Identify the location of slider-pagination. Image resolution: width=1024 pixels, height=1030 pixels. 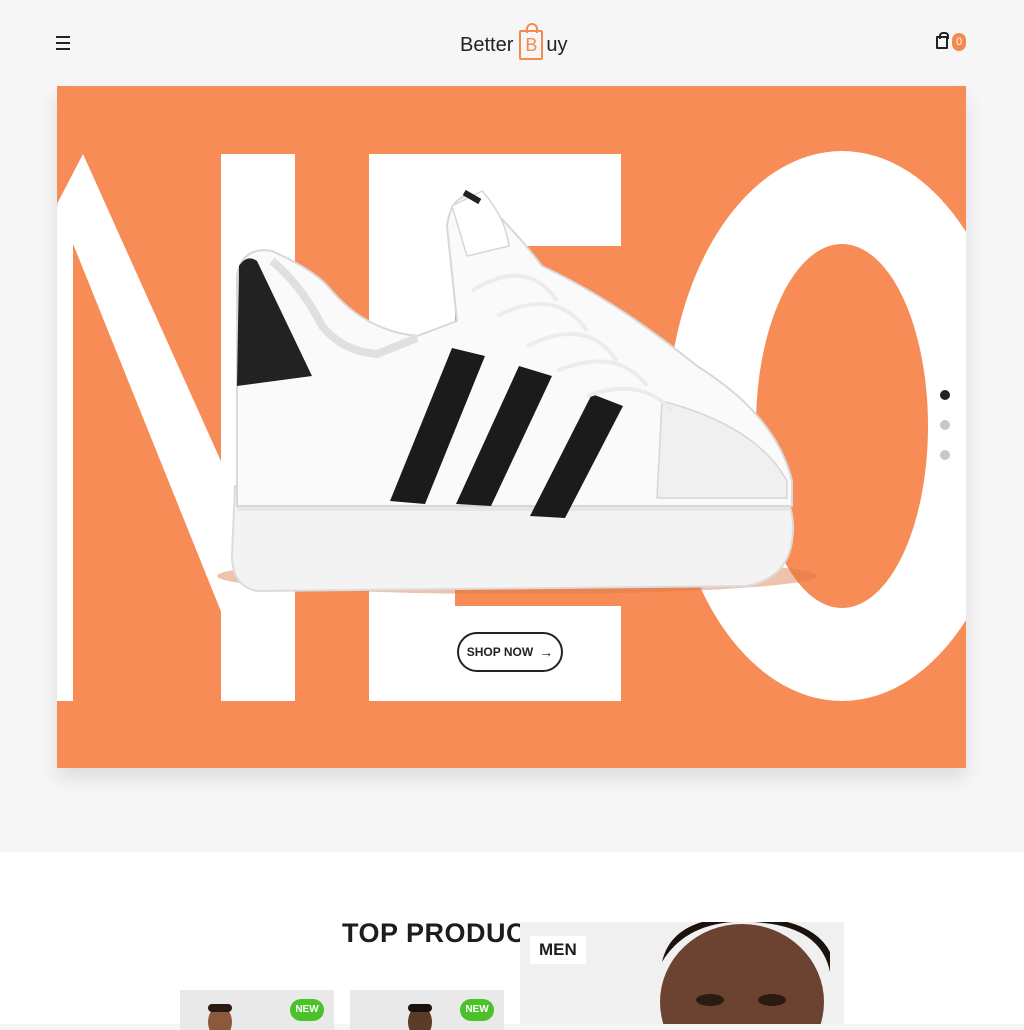
(945, 435).